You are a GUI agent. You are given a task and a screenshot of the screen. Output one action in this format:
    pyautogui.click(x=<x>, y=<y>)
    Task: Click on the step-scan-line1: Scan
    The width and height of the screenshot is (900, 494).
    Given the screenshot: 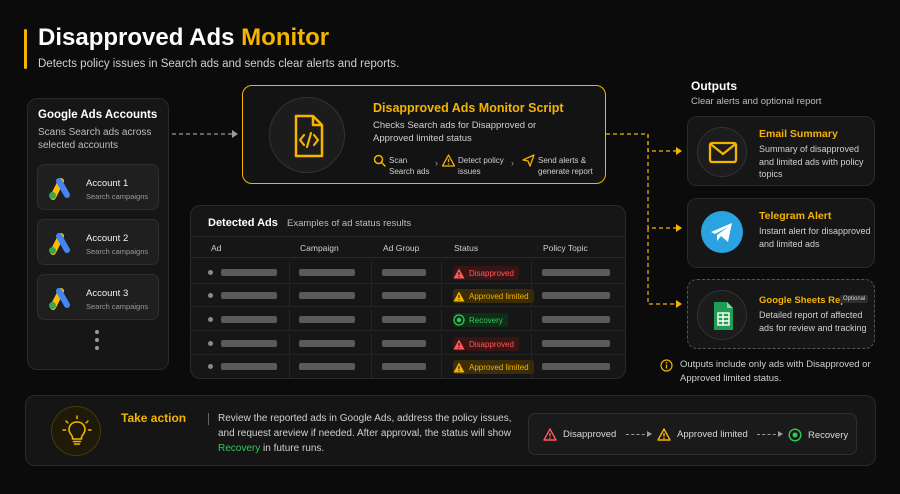 What is the action you would take?
    pyautogui.click(x=398, y=160)
    